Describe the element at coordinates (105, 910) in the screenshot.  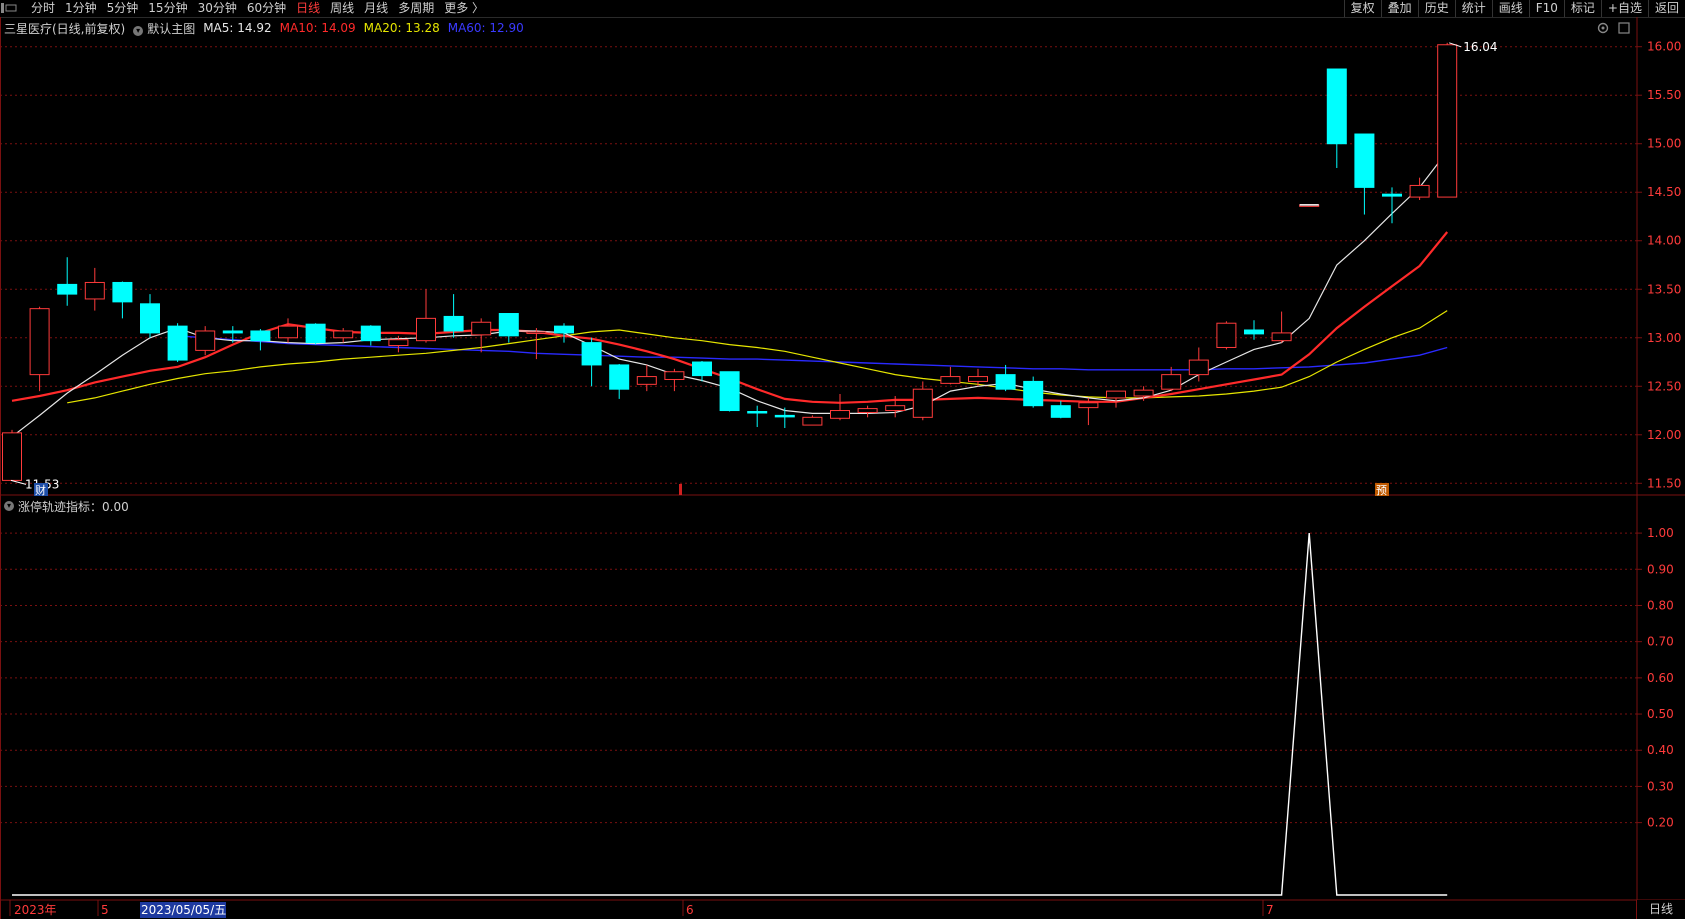
I see `date-month-label: 5` at that location.